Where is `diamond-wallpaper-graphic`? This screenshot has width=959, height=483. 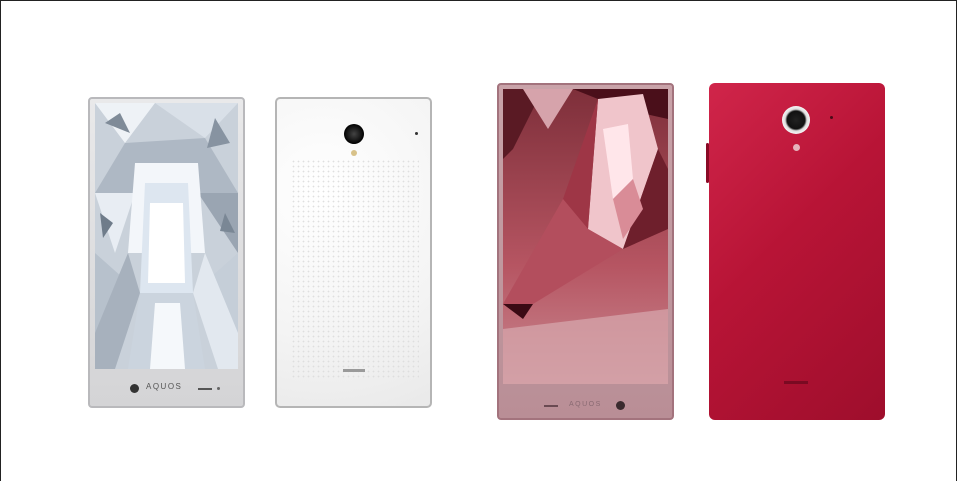
diamond-wallpaper-graphic is located at coordinates (166, 236).